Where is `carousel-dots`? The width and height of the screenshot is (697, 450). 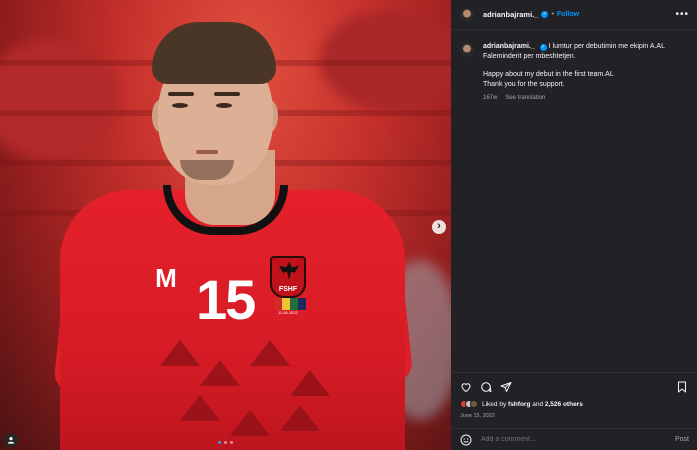
carousel-dots is located at coordinates (225, 442).